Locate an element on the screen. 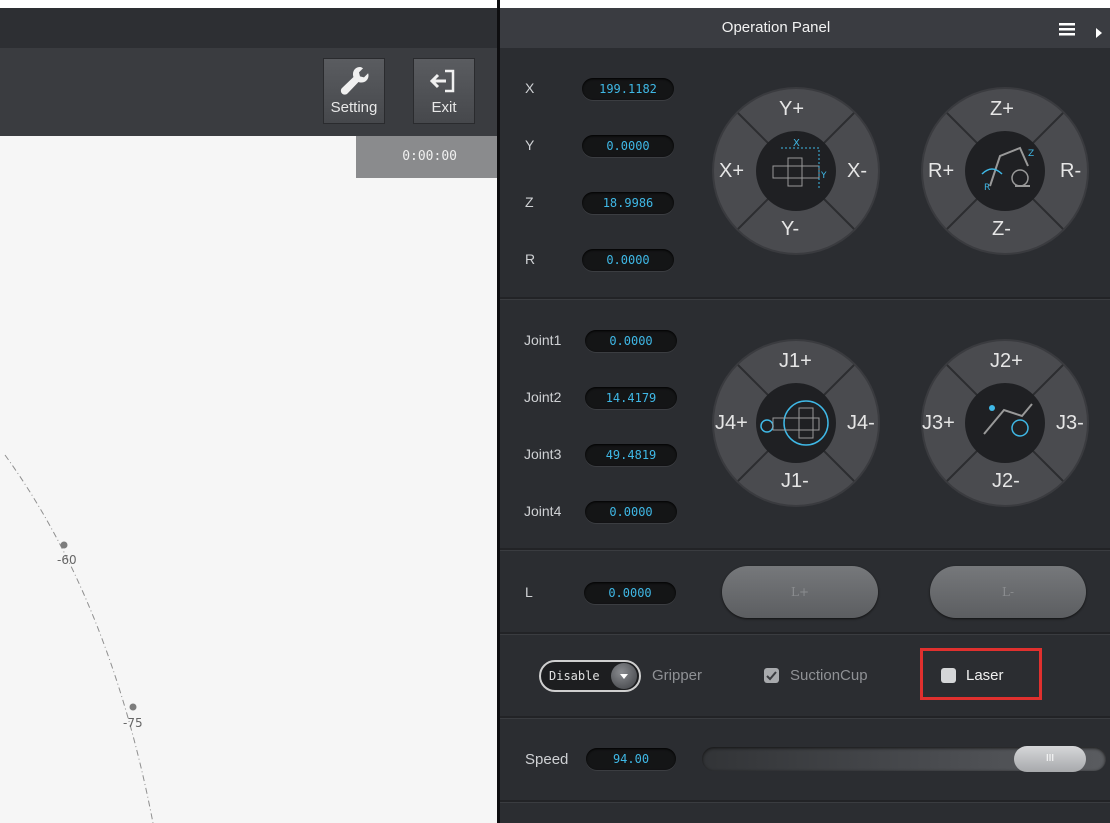 The height and width of the screenshot is (823, 1110). r-value: 0.0000 is located at coordinates (628, 260).